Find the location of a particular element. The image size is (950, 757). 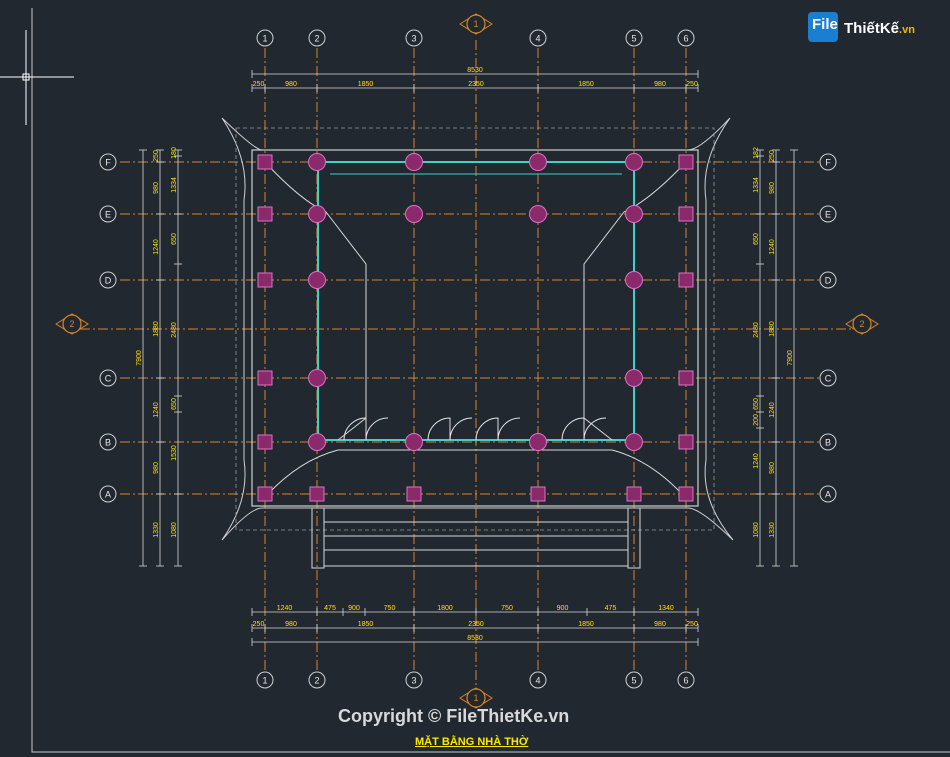

grid-bubble-left-B-label: B is located at coordinates (108, 443).